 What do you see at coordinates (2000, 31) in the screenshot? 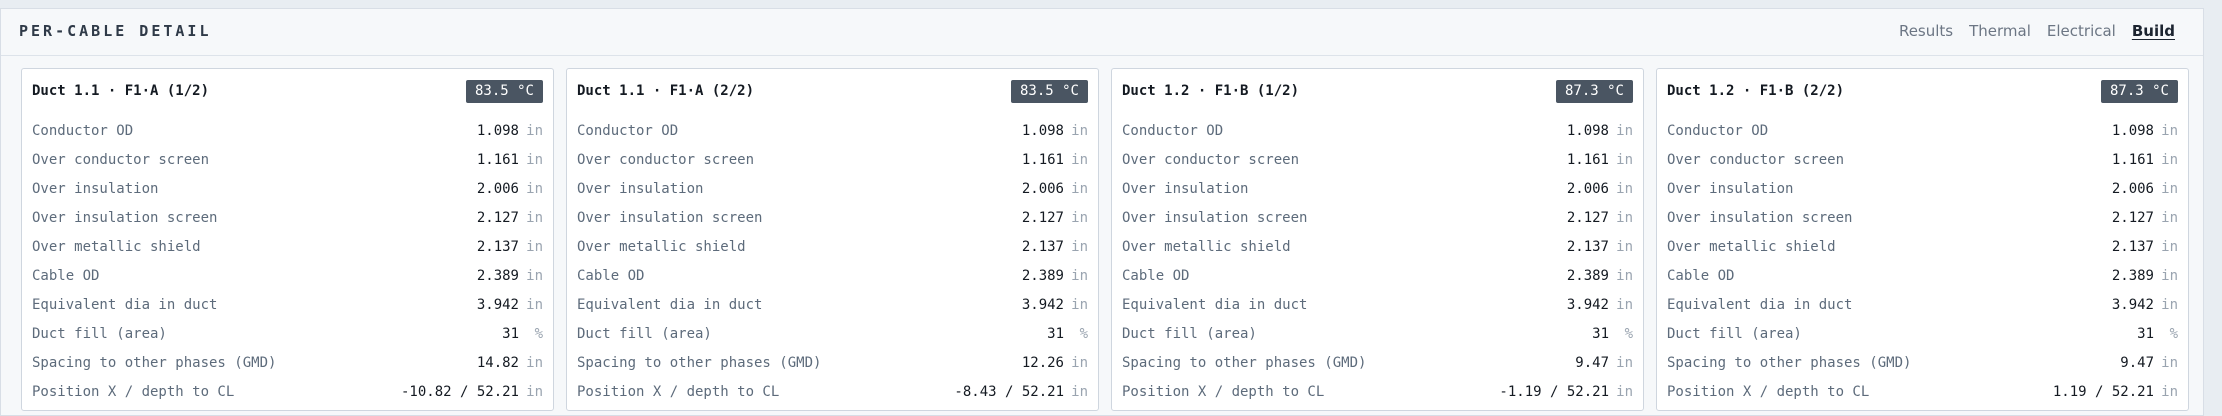
I see `tab-thermal: Thermal` at bounding box center [2000, 31].